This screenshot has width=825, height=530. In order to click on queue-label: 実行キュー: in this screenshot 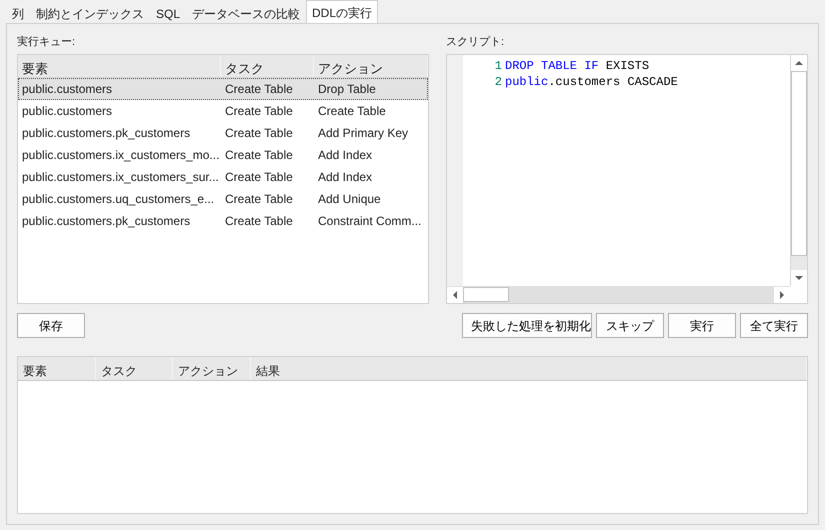, I will do `click(46, 42)`.